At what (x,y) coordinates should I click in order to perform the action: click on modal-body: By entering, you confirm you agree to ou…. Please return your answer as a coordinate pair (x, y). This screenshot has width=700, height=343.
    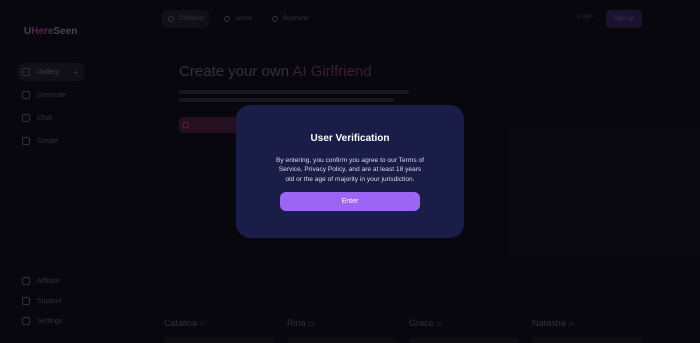
    Looking at the image, I should click on (350, 170).